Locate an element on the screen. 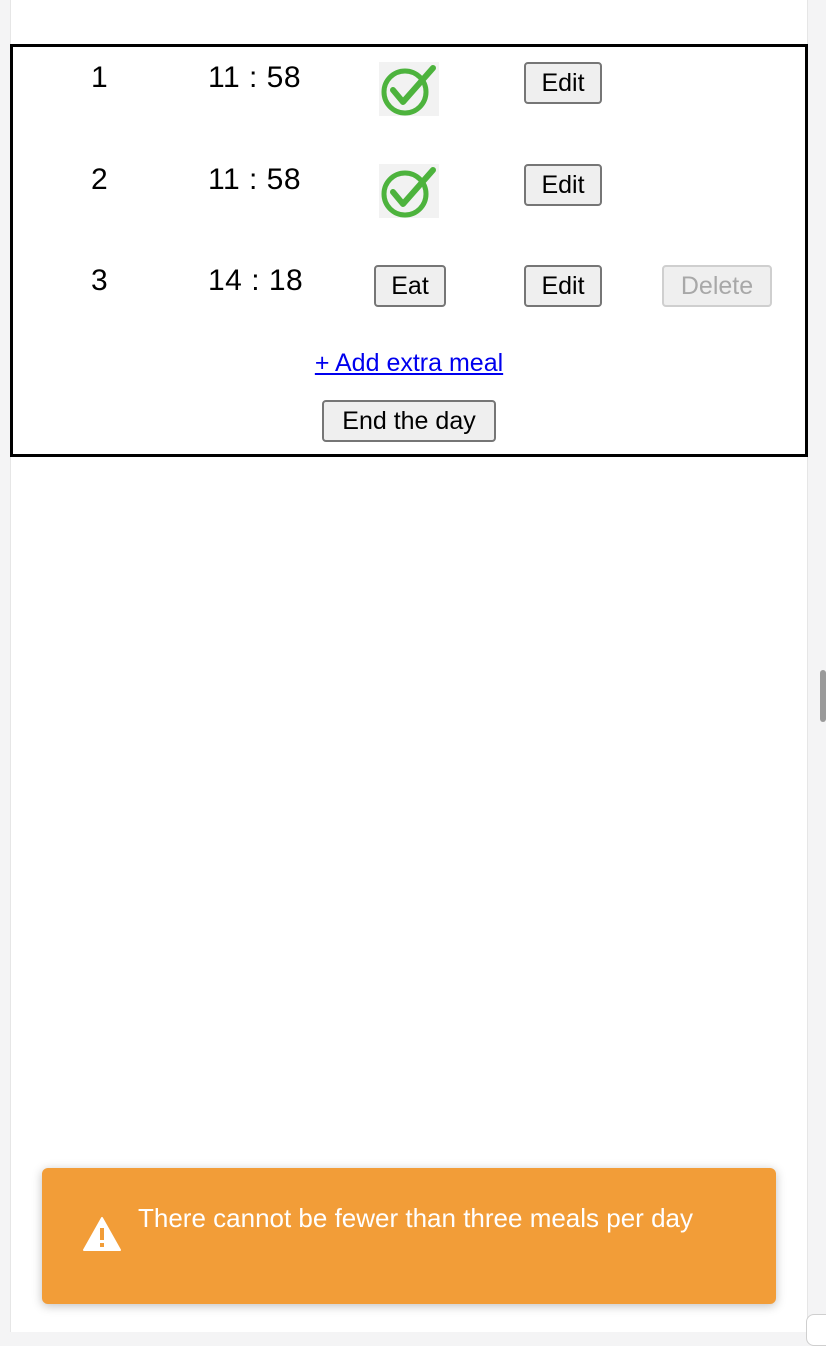  meal-number: 2 is located at coordinates (99, 179).